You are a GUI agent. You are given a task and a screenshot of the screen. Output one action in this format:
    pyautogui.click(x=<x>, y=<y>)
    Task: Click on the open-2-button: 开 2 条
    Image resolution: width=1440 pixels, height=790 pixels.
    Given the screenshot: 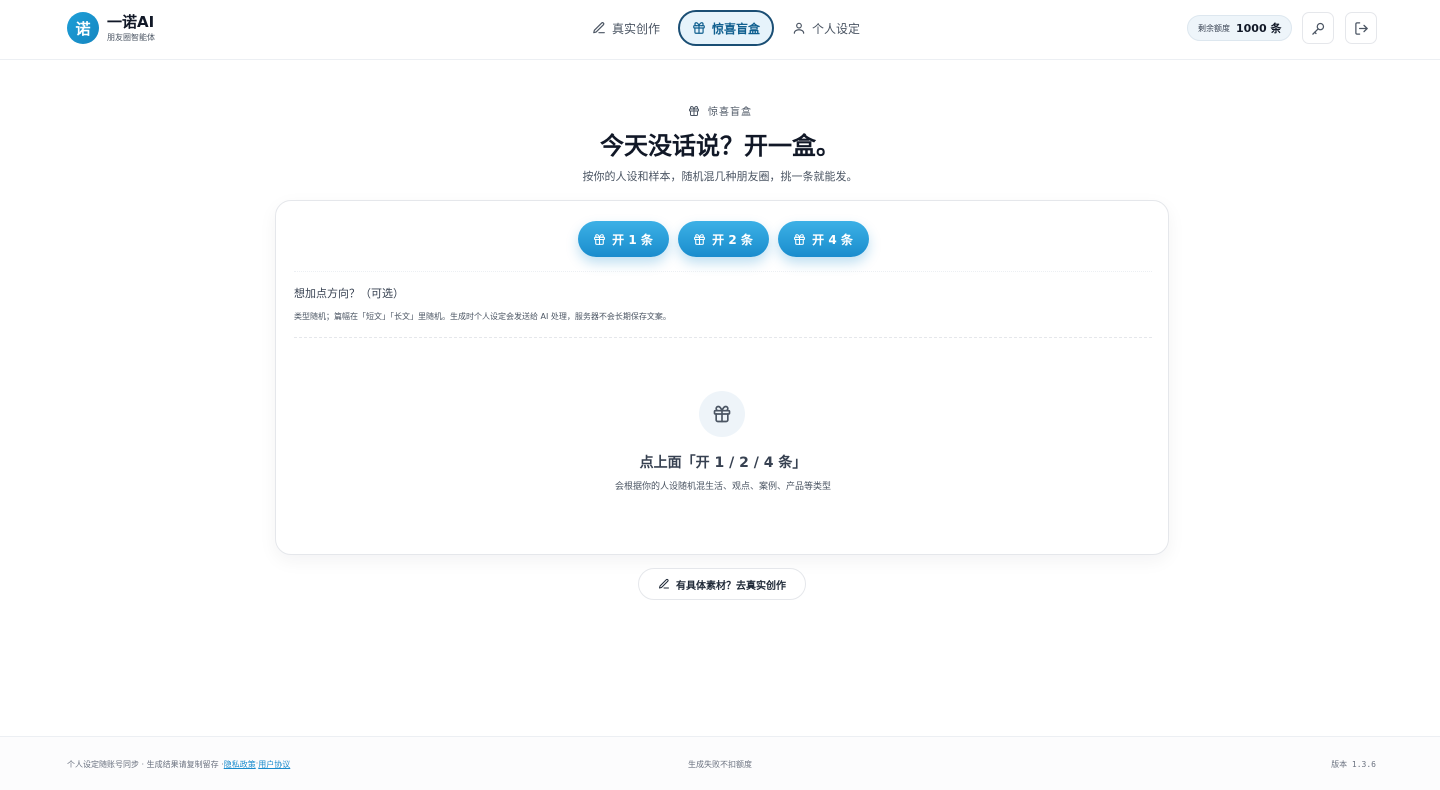 What is the action you would take?
    pyautogui.click(x=723, y=239)
    